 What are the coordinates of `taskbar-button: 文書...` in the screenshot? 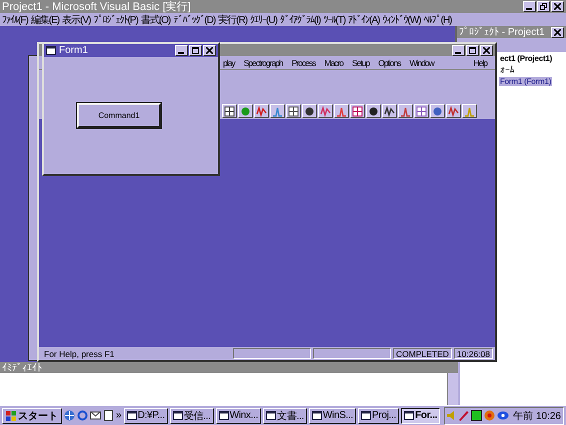 It's located at (285, 416).